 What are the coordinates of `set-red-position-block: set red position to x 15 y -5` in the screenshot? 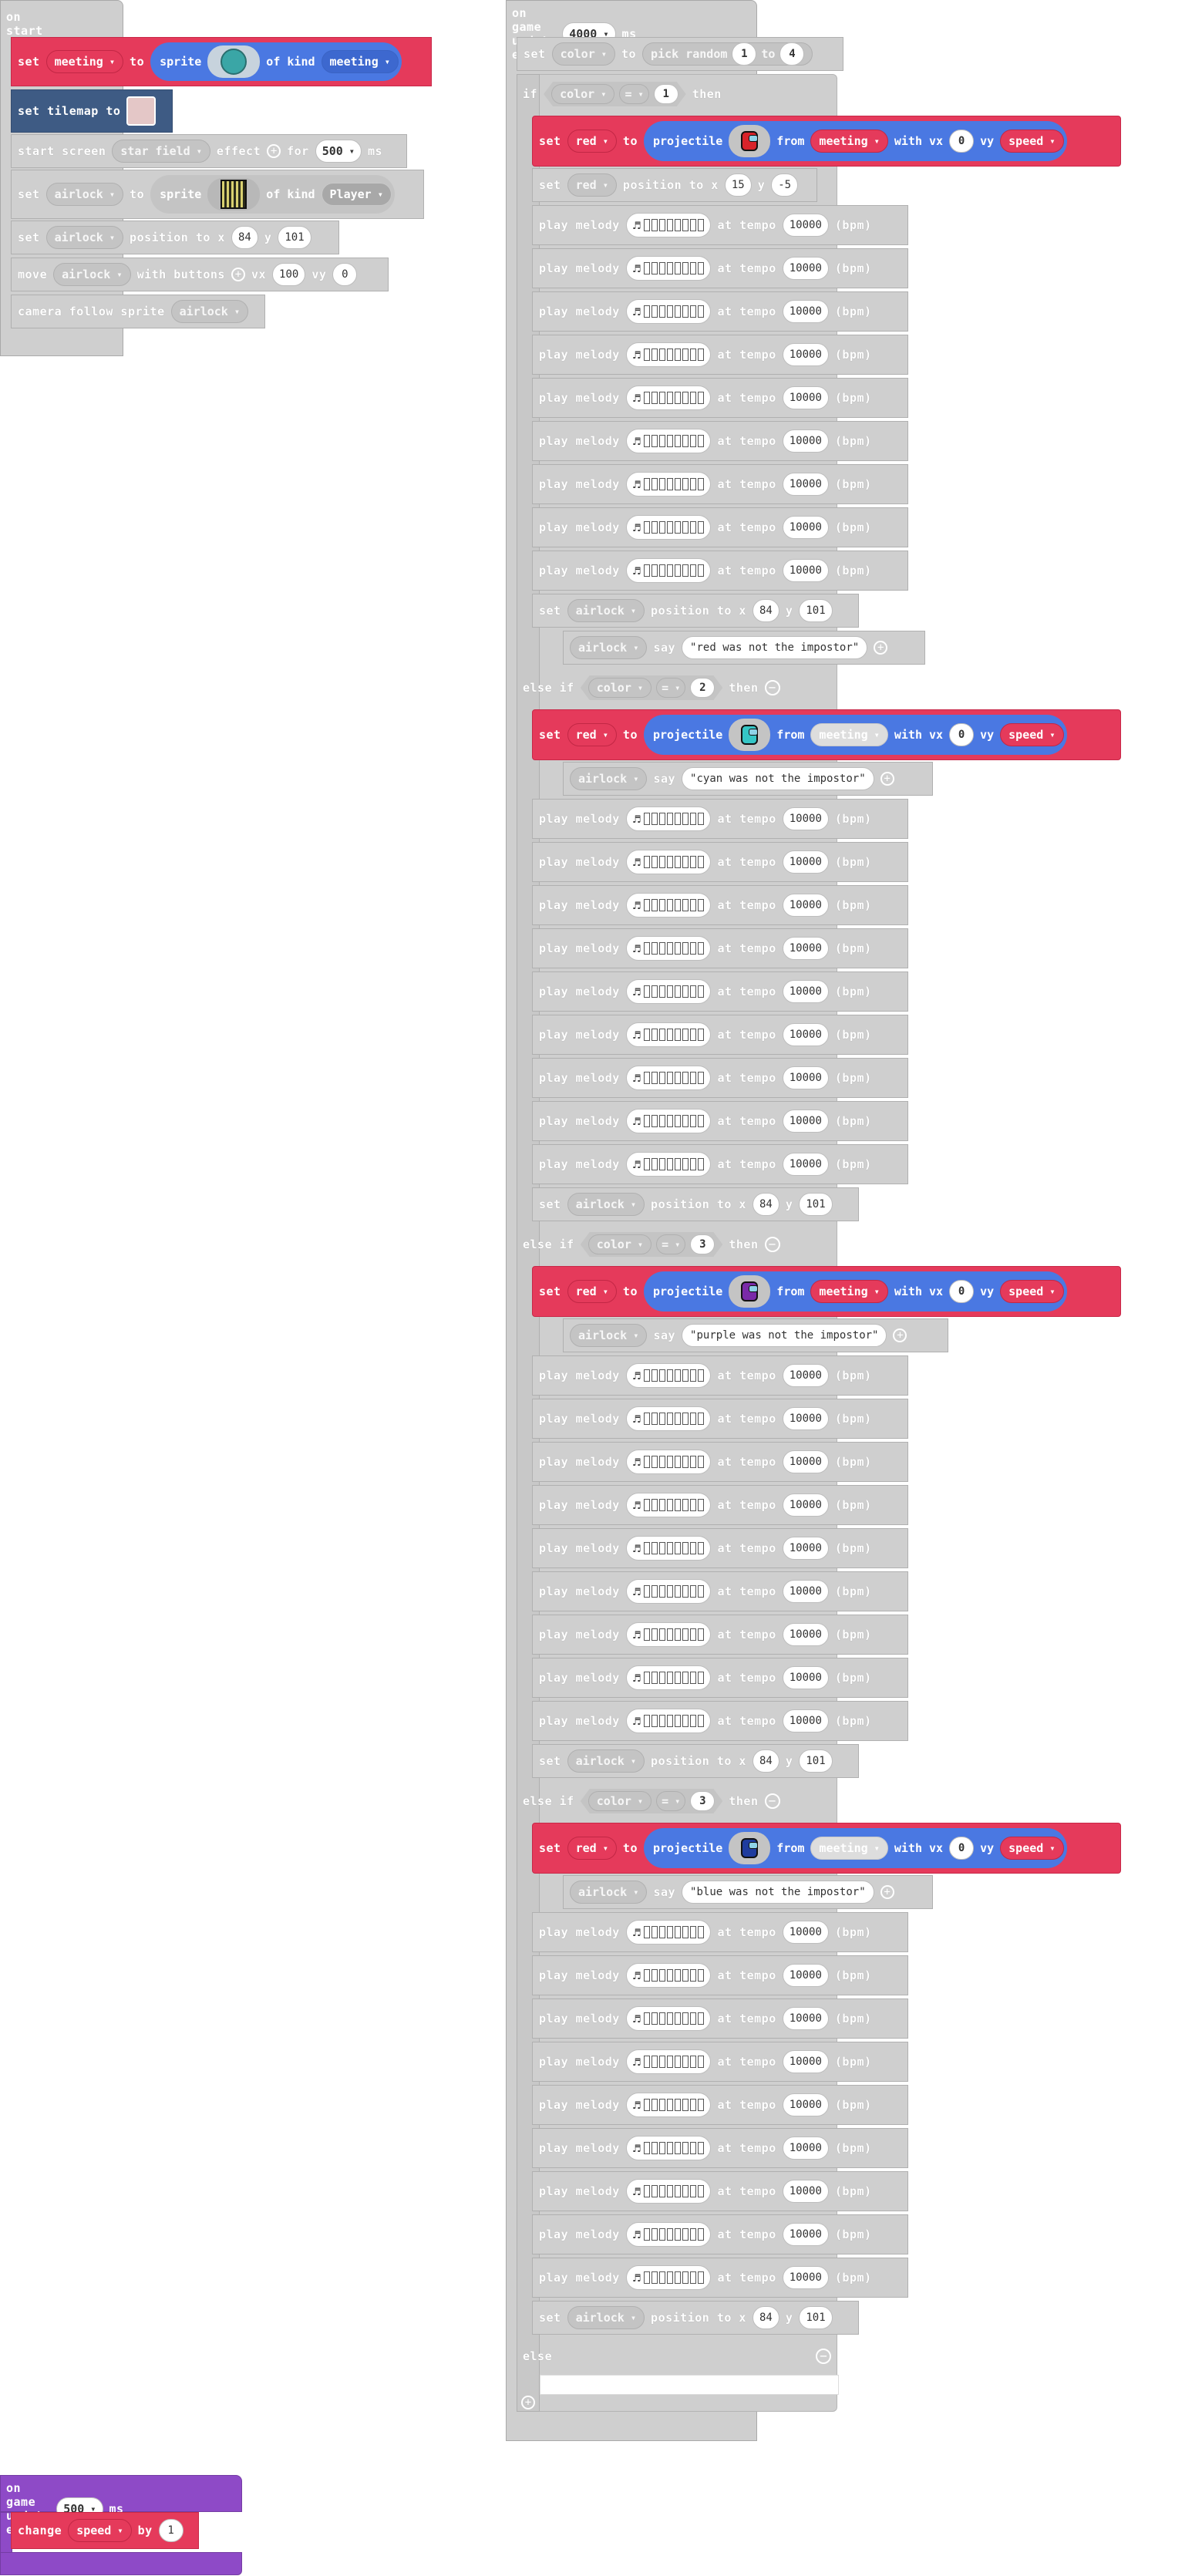 It's located at (674, 185).